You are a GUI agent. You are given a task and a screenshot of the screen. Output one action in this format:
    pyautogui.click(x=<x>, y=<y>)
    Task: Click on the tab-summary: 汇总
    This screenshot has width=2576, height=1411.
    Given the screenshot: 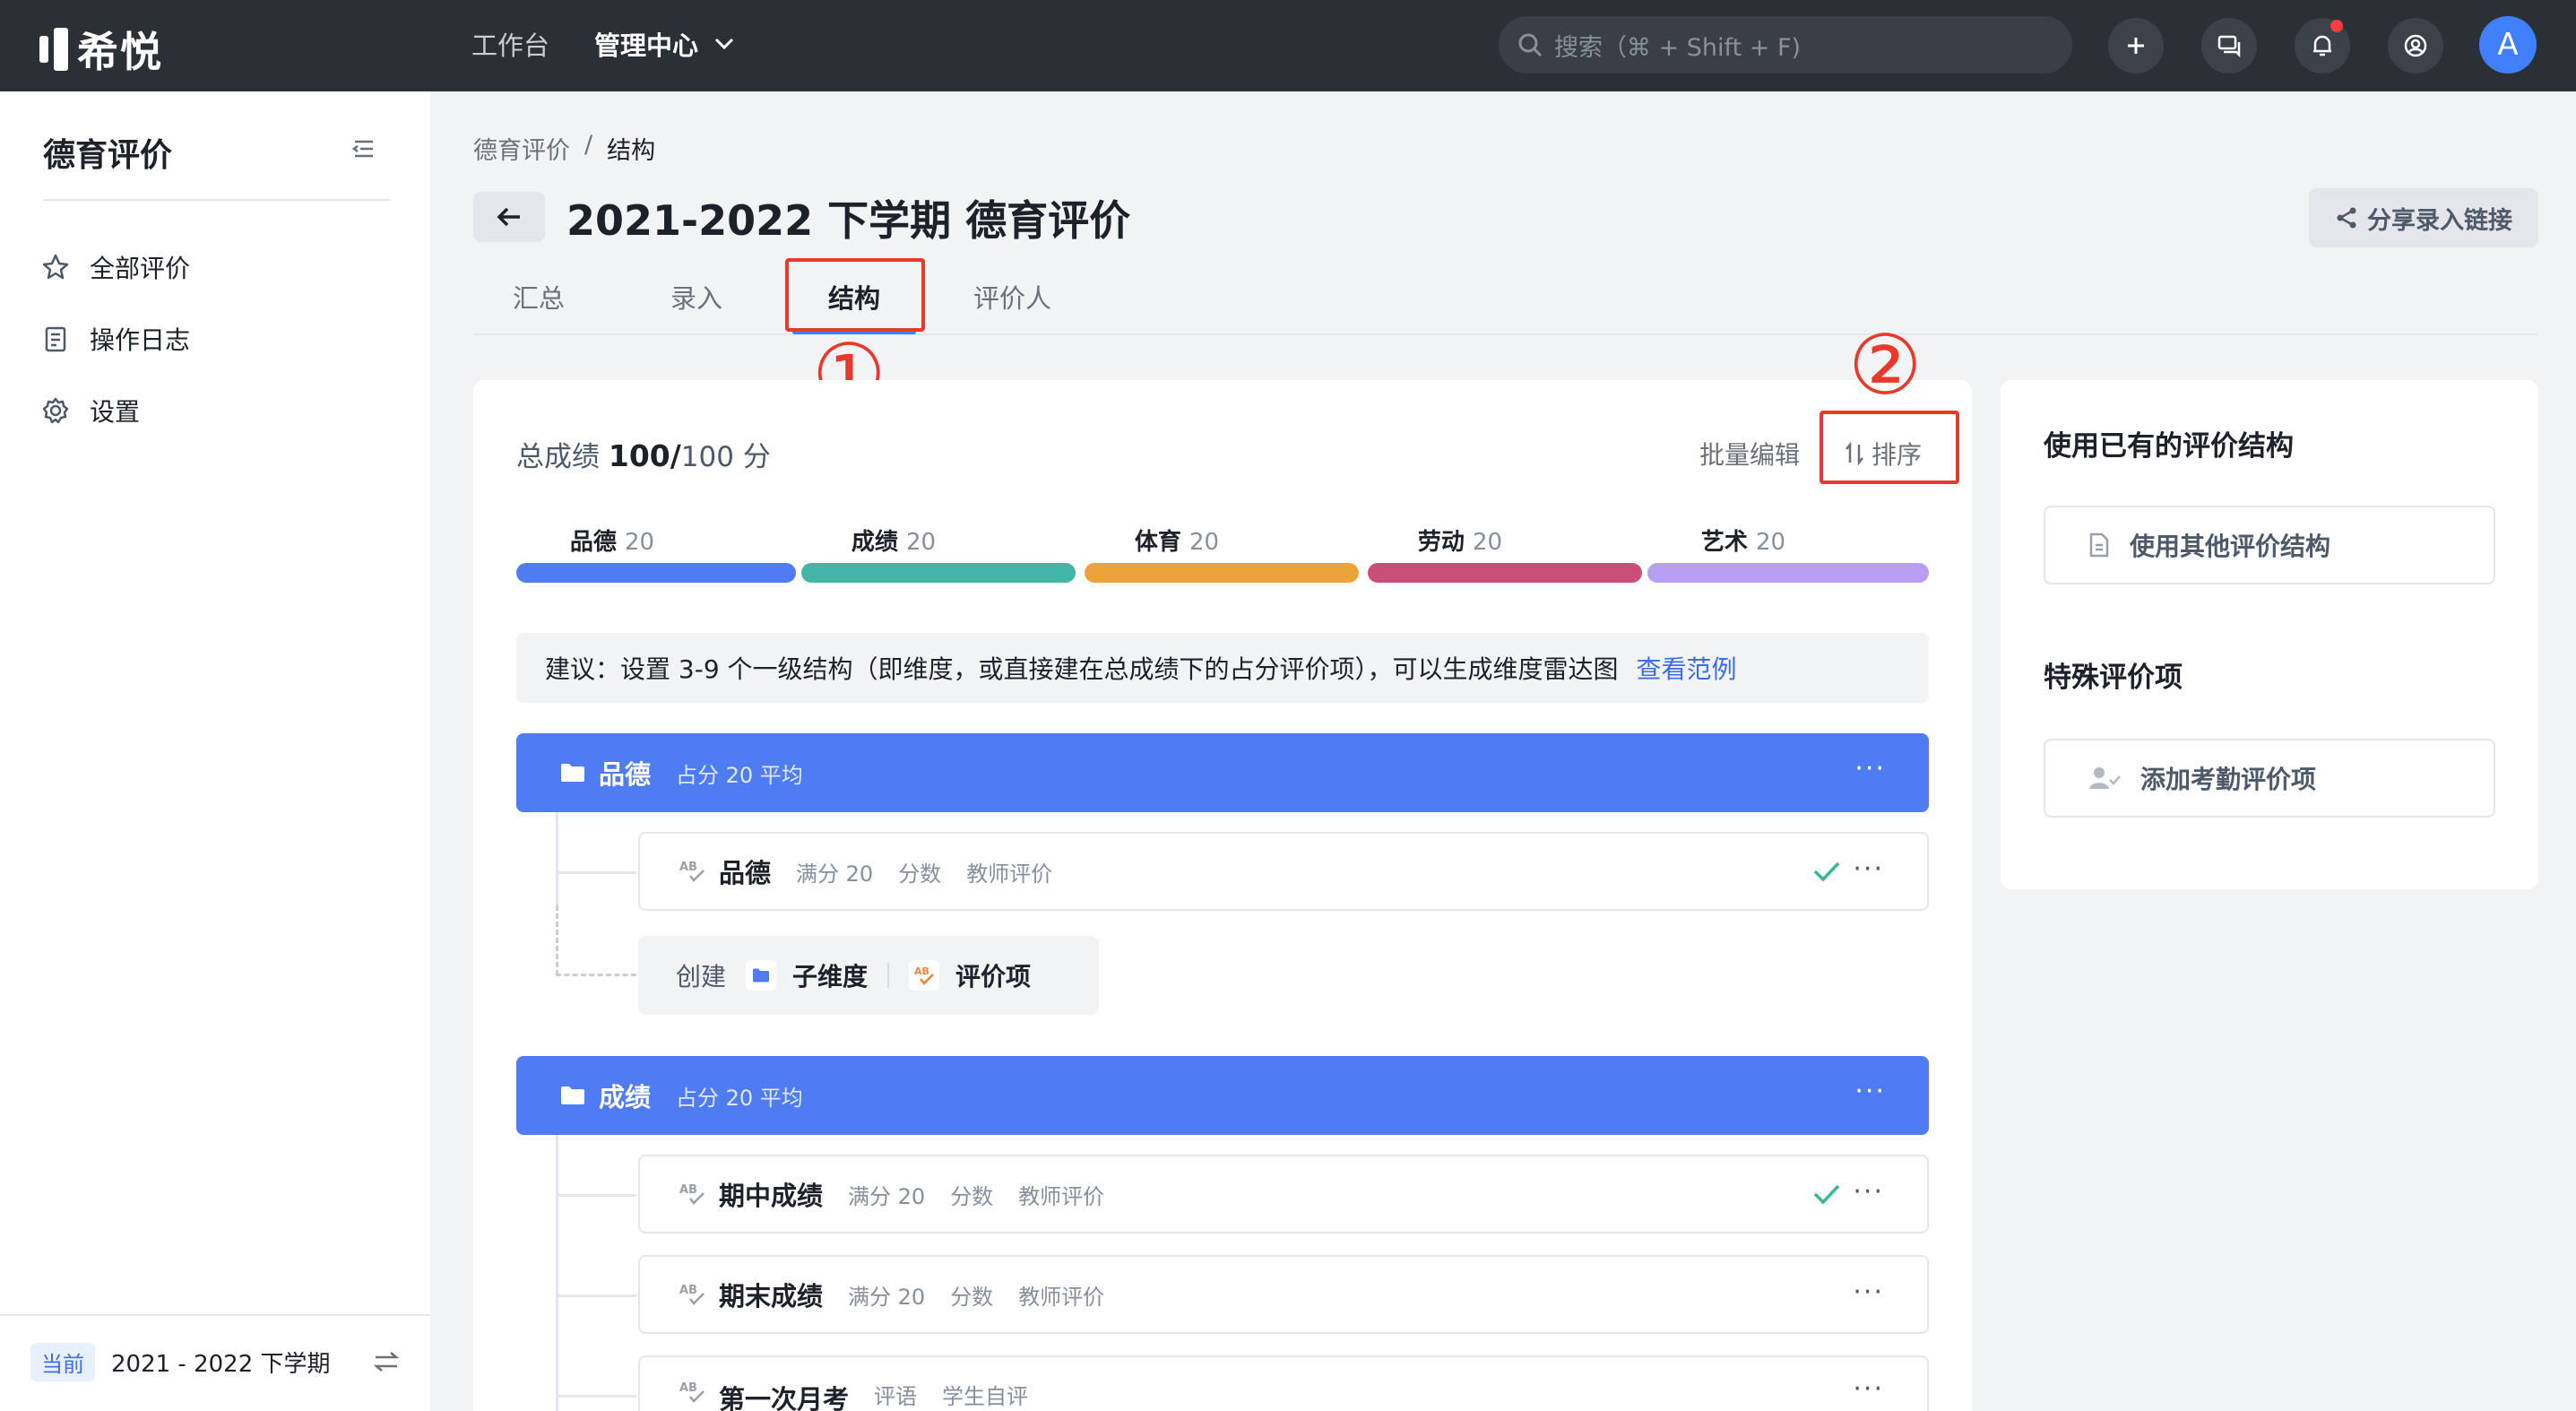 What is the action you would take?
    pyautogui.click(x=539, y=297)
    